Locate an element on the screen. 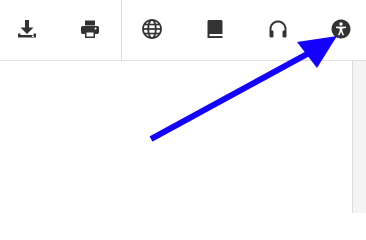 This screenshot has height=240, width=366. accessibility-button is located at coordinates (341, 29).